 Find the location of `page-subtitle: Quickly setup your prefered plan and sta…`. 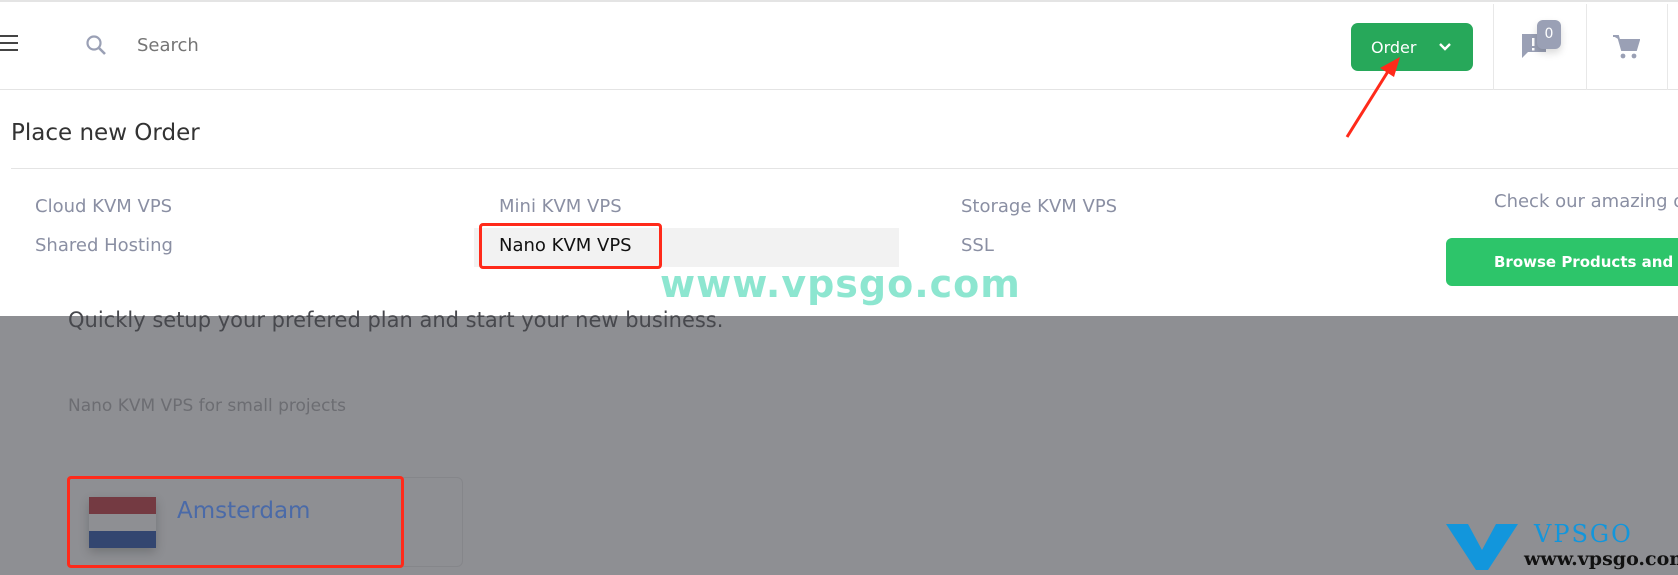

page-subtitle: Quickly setup your prefered plan and sta… is located at coordinates (396, 320).